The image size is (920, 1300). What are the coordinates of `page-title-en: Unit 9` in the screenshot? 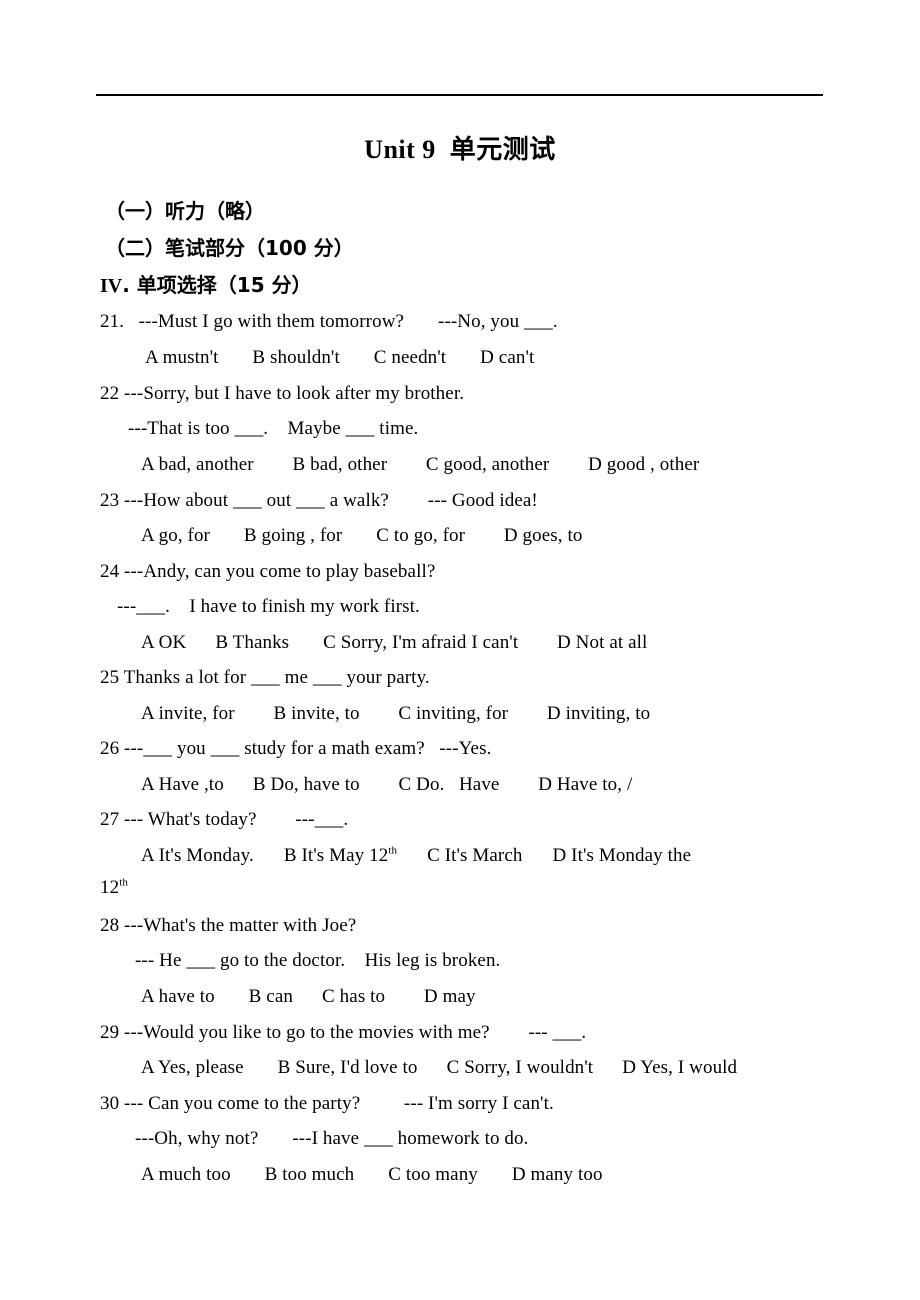 It's located at (400, 149).